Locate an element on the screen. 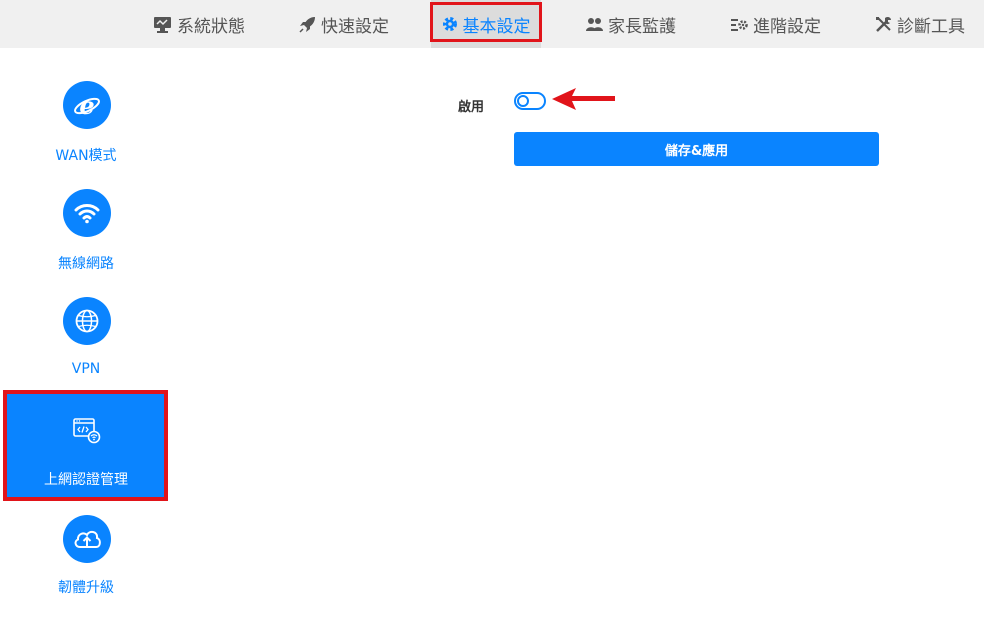 The height and width of the screenshot is (623, 984). enable-label: 啟用 is located at coordinates (470, 107).